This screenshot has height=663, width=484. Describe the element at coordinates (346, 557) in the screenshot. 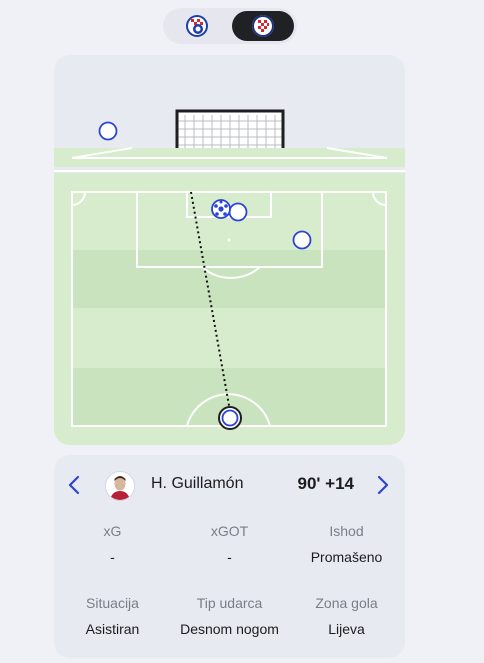

I see `stat-value: Promašeno` at that location.